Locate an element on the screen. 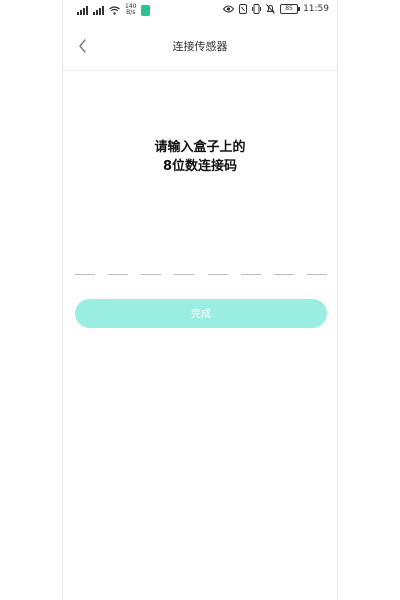 This screenshot has width=400, height=600. mute-icon is located at coordinates (270, 9).